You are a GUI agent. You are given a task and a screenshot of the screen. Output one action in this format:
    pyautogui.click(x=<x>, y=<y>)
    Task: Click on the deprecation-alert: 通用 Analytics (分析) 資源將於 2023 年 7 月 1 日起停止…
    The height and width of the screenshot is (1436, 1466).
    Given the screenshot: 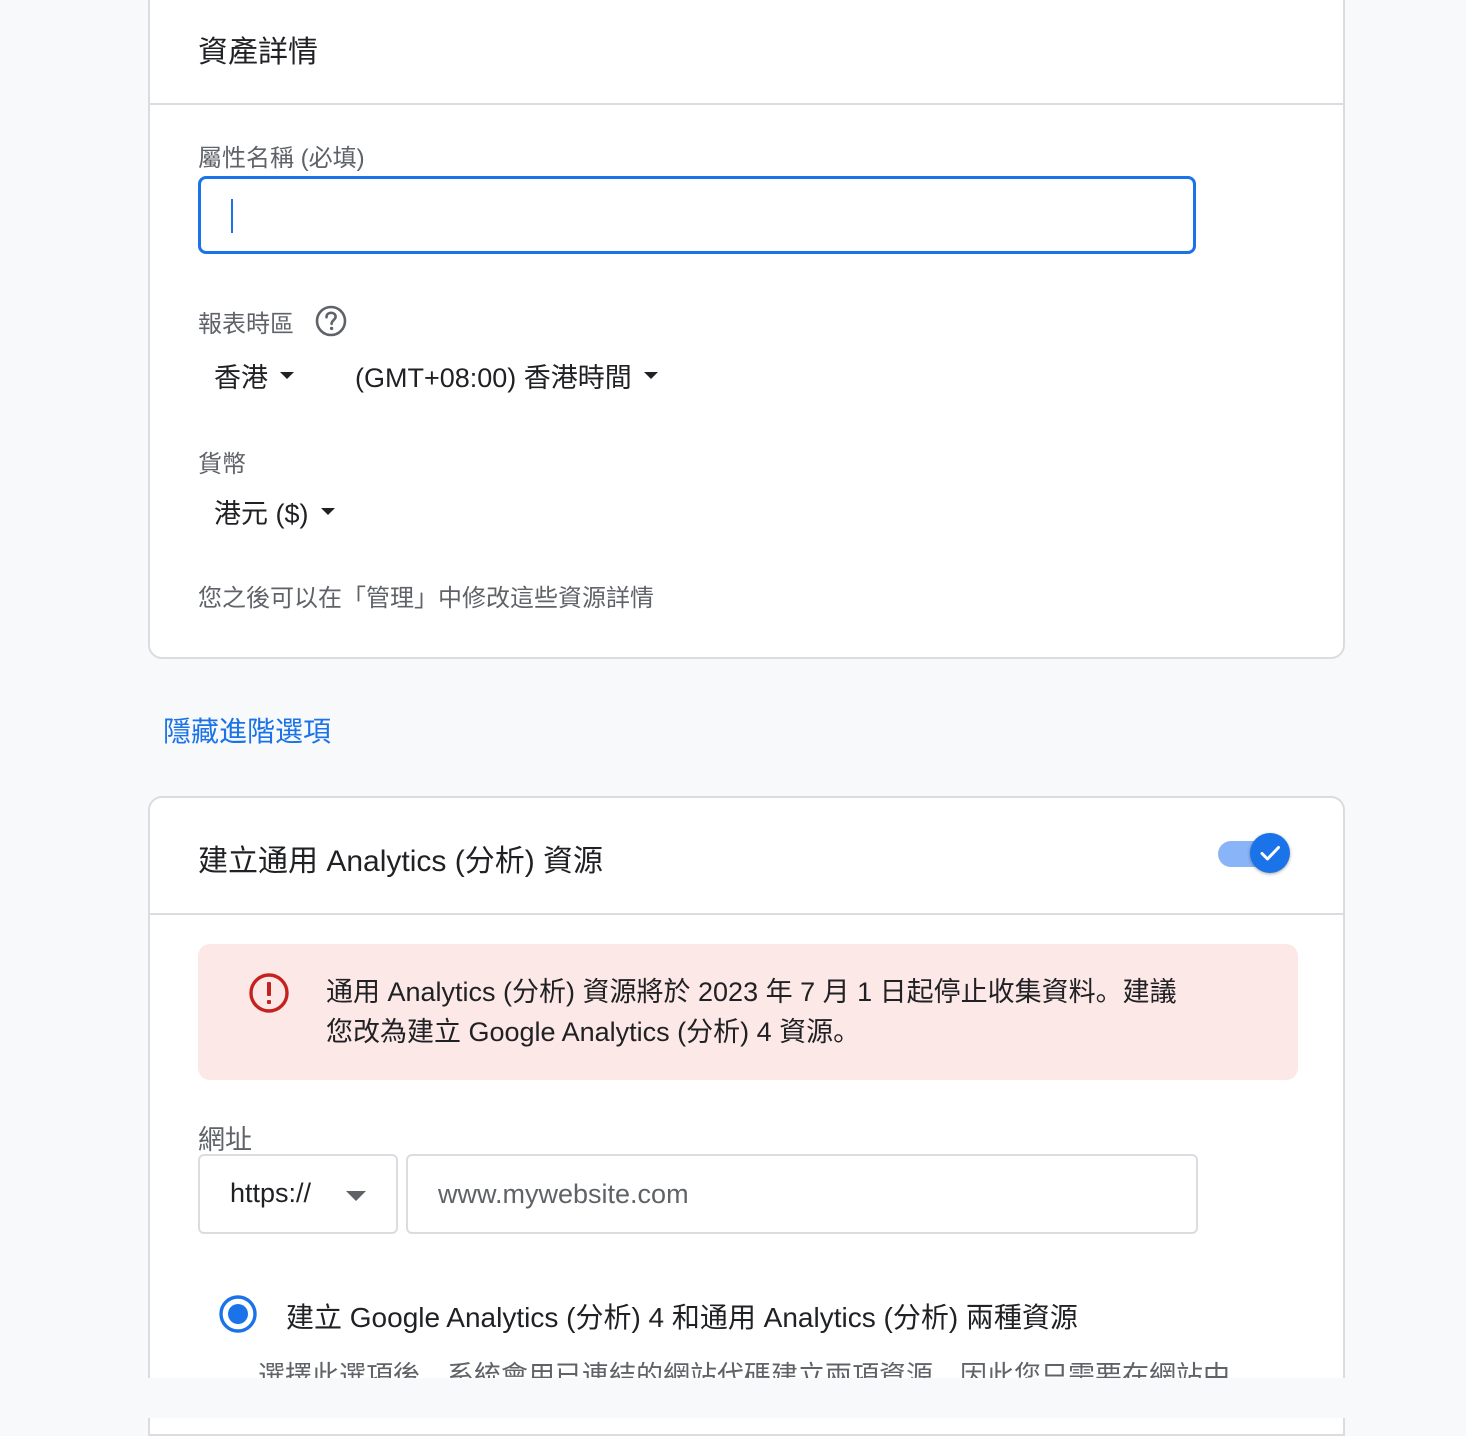 What is the action you would take?
    pyautogui.click(x=748, y=1012)
    